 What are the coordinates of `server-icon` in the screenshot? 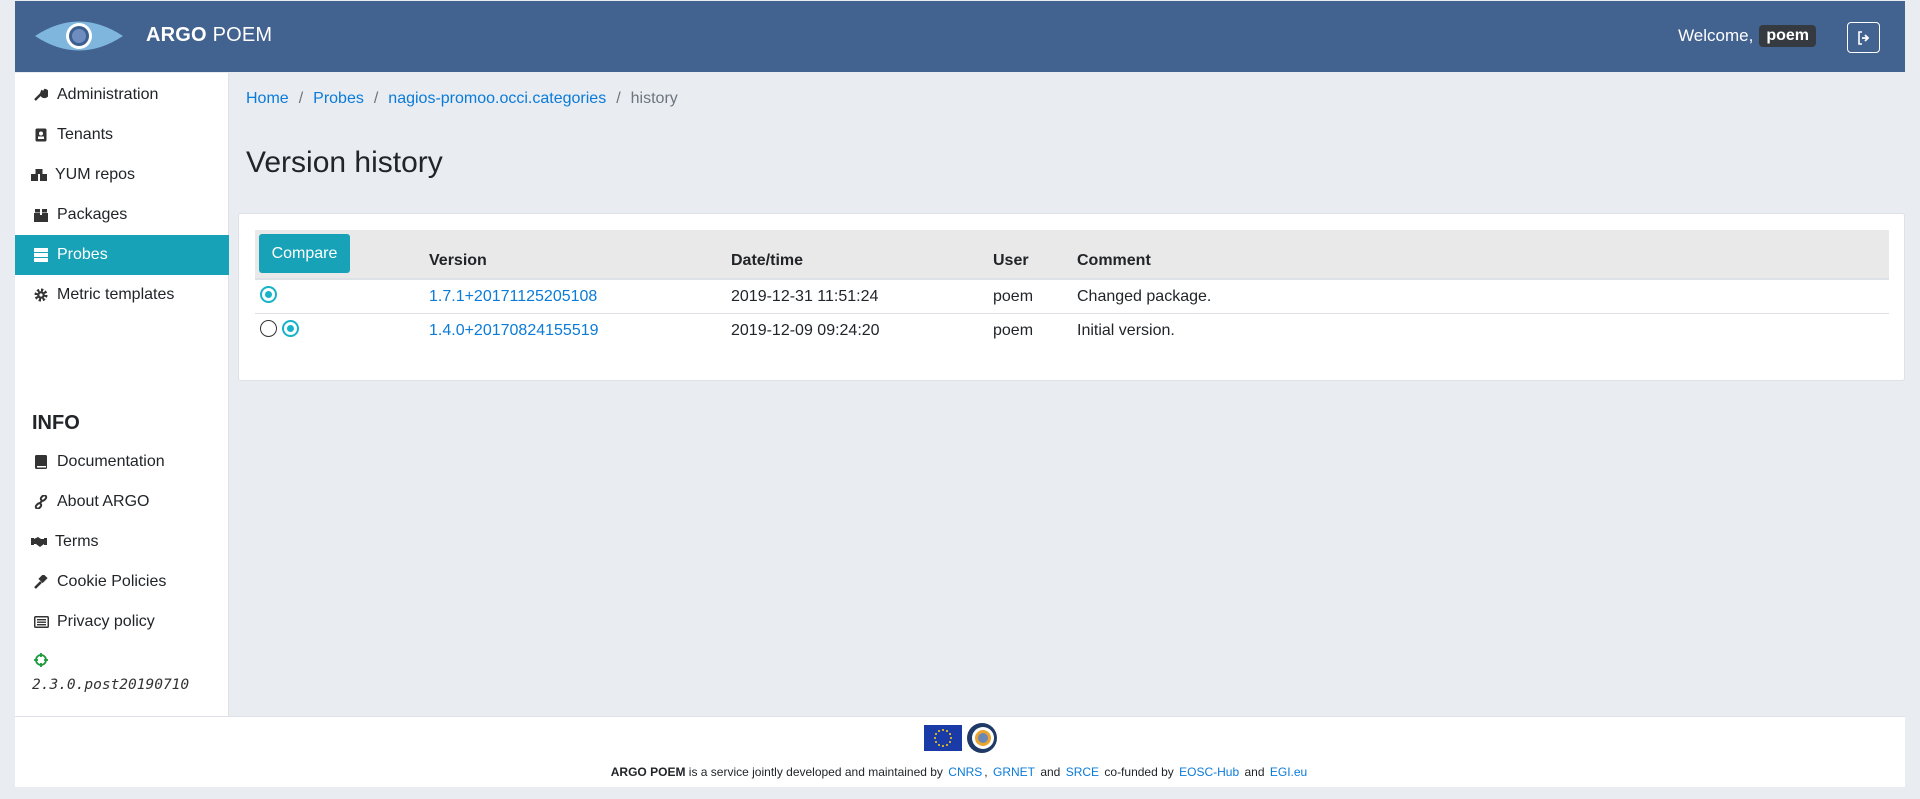 It's located at (41, 255).